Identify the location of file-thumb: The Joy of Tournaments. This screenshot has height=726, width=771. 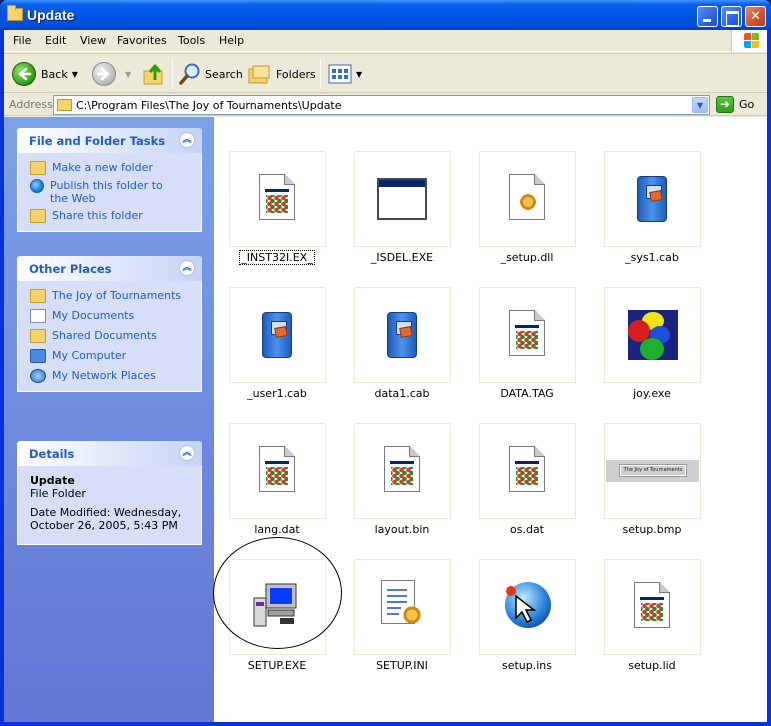
(652, 471).